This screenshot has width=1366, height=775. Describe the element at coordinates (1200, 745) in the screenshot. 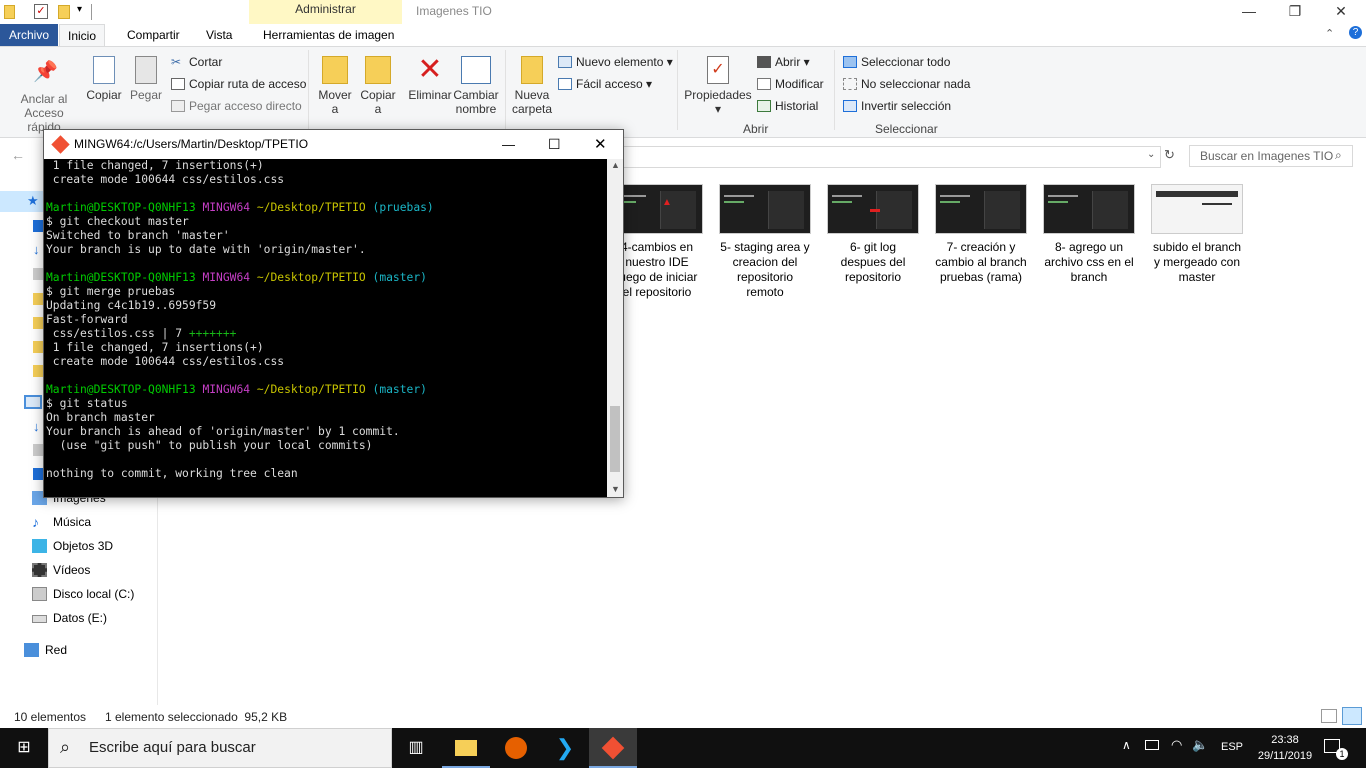

I see `volume-icon: 🔈` at that location.